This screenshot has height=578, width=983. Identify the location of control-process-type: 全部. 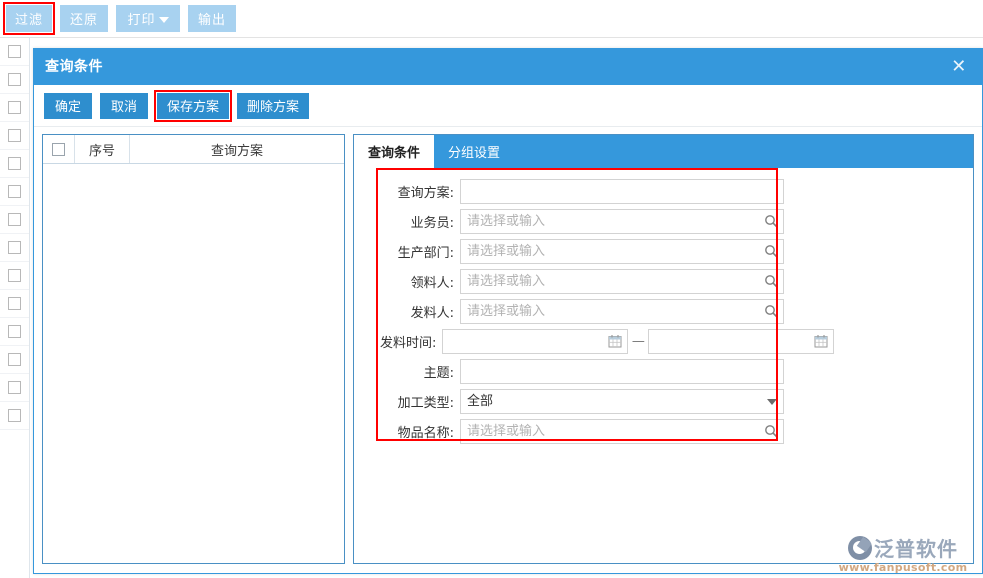
(622, 401).